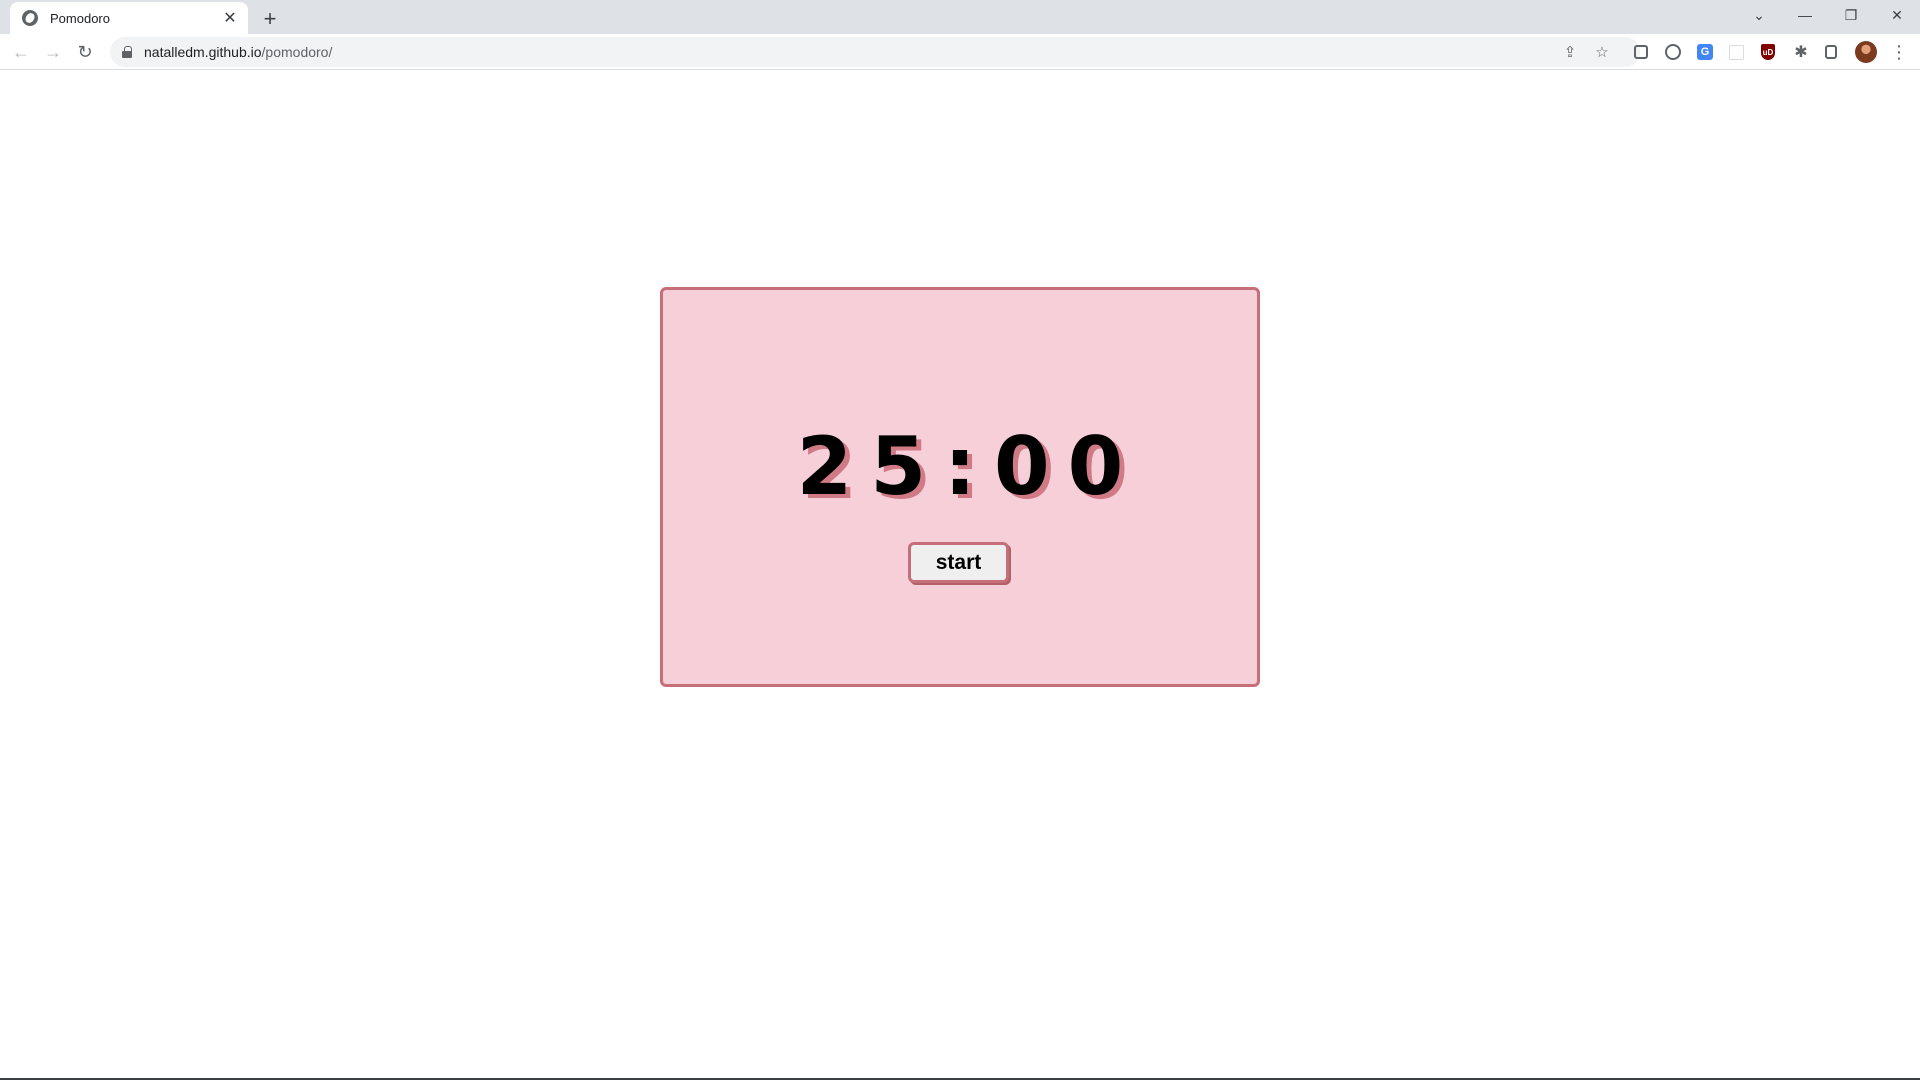 The width and height of the screenshot is (1920, 1080). Describe the element at coordinates (270, 19) in the screenshot. I see `new-tab-button: +` at that location.